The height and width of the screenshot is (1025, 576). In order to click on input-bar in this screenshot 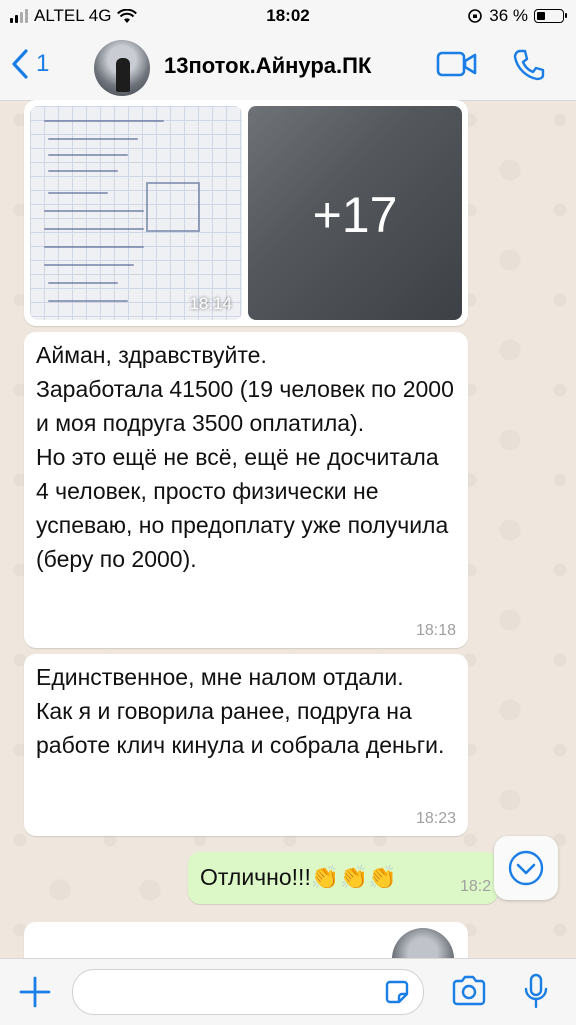, I will do `click(288, 991)`.